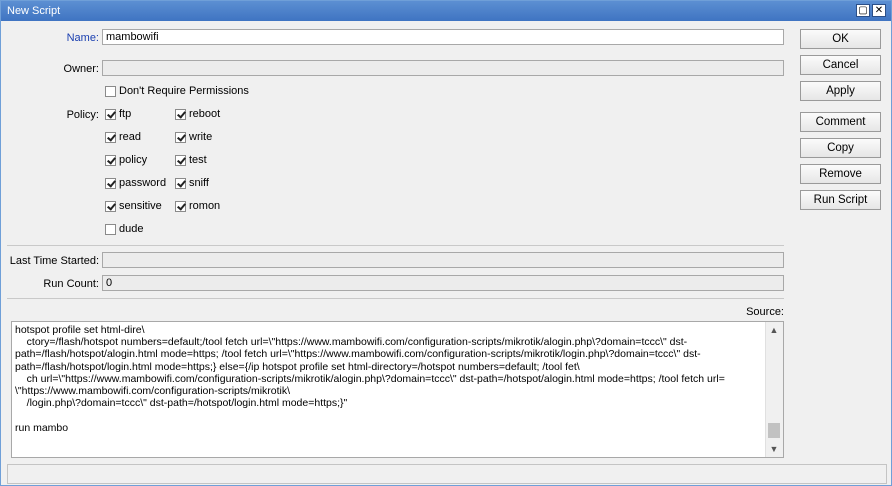 Image resolution: width=892 pixels, height=486 pixels. Describe the element at coordinates (42, 427) in the screenshot. I see `source-line: run mambo` at that location.